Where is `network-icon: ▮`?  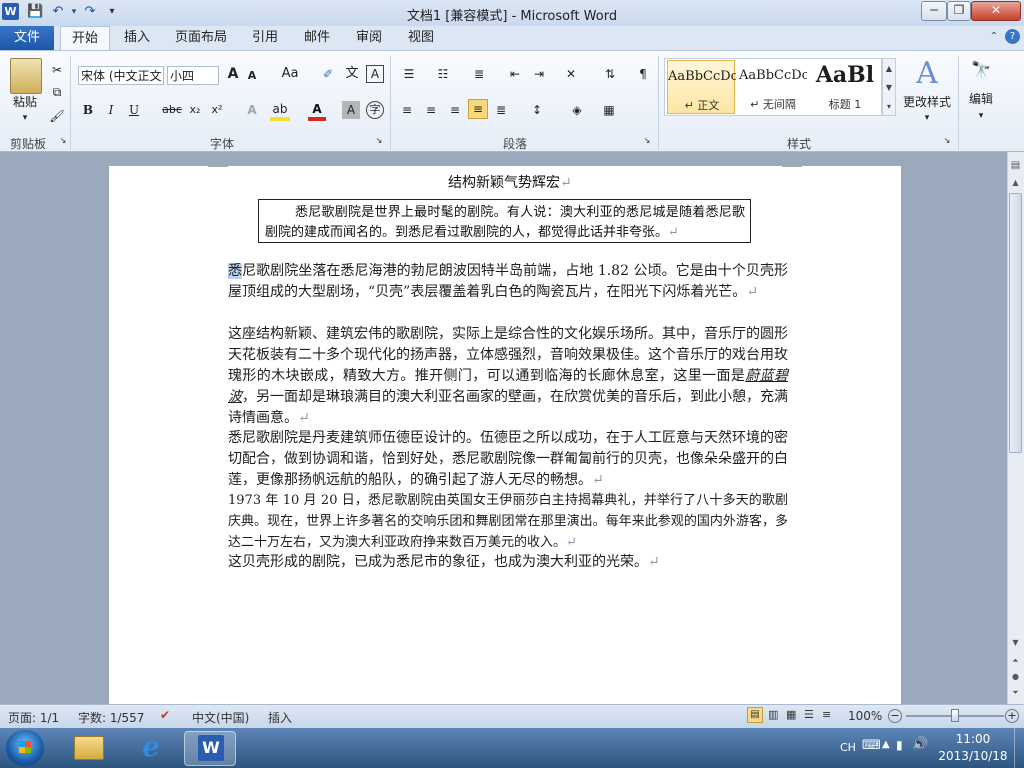 network-icon: ▮ is located at coordinates (899, 745).